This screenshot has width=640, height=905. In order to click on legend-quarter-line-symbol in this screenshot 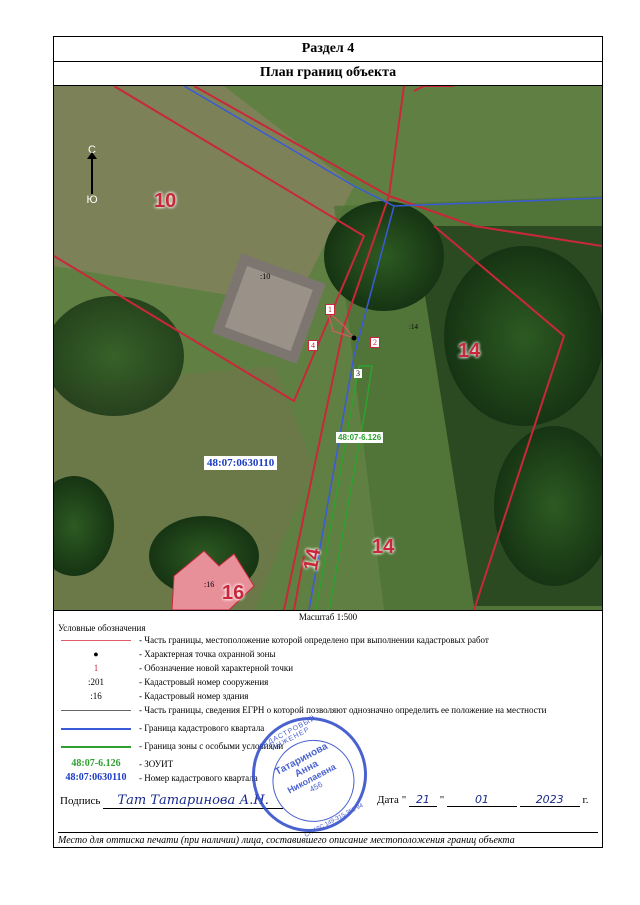, I will do `click(96, 728)`.